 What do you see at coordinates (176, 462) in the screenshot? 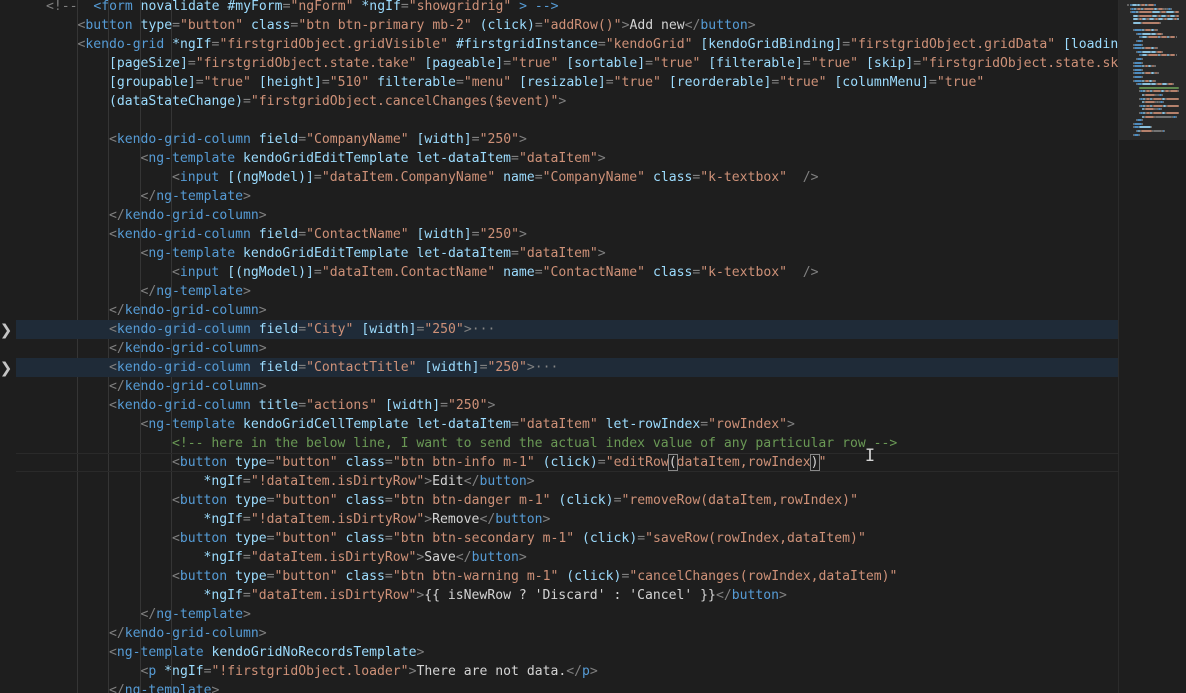
I see `code-token: <` at bounding box center [176, 462].